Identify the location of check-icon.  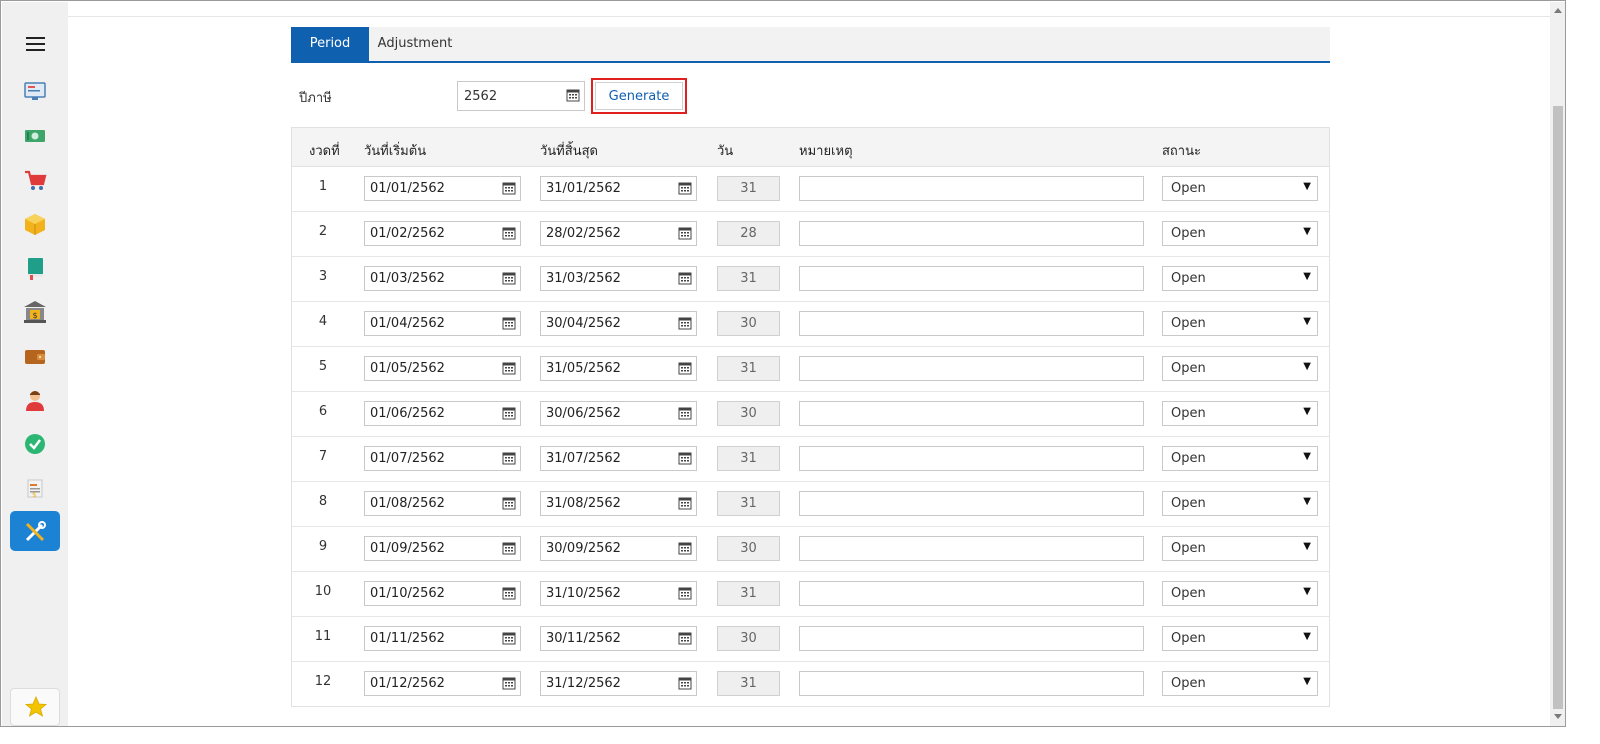
(35, 444).